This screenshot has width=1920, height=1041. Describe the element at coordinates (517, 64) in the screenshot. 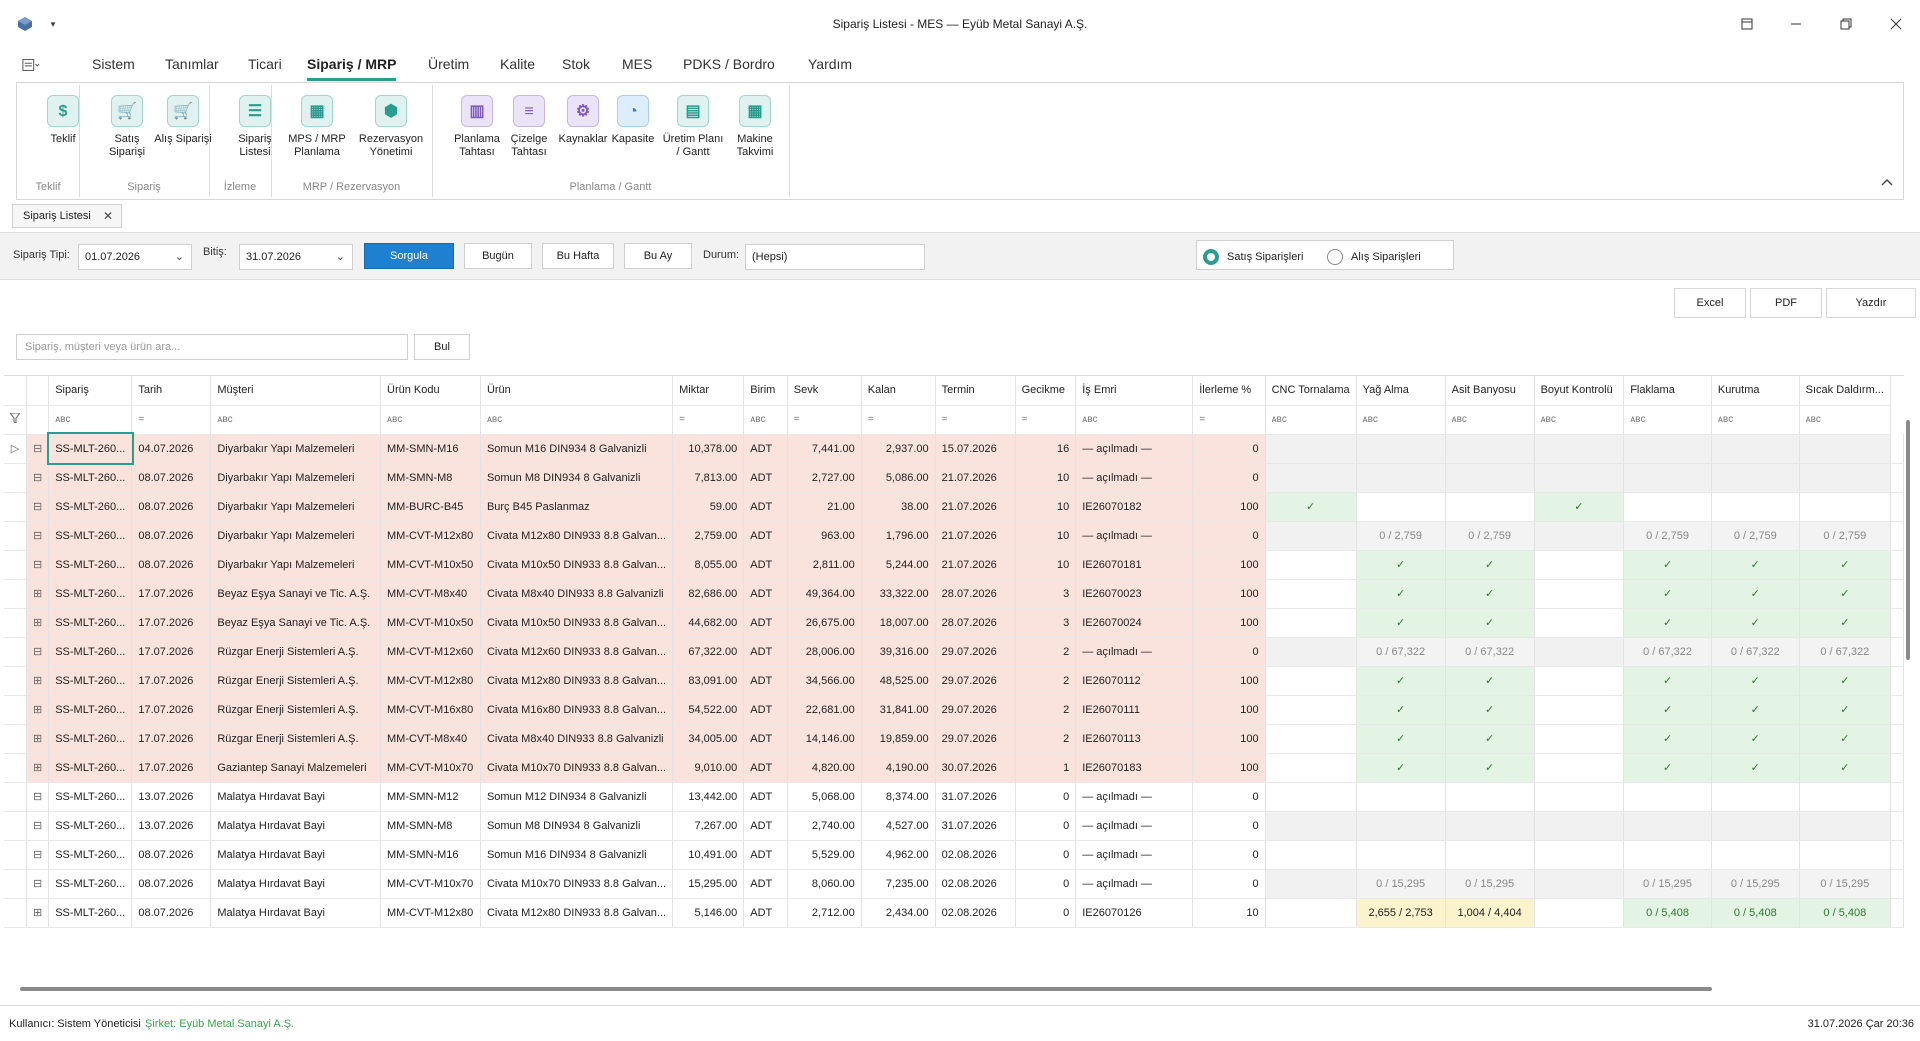

I see `menu-kalite: Kalite` at that location.